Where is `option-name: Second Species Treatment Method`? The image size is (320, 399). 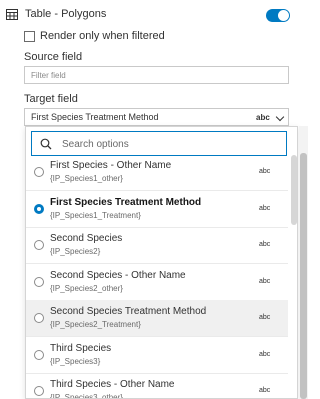 option-name: Second Species Treatment Method is located at coordinates (128, 311).